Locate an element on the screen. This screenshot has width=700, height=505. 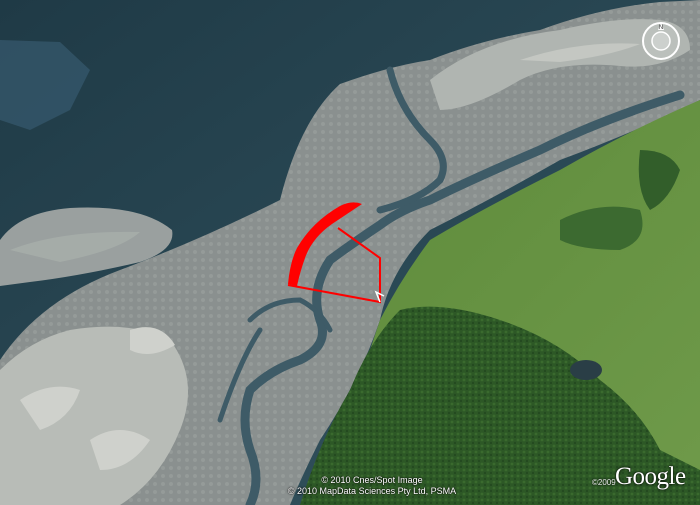
google-logo: Google is located at coordinates (650, 476).